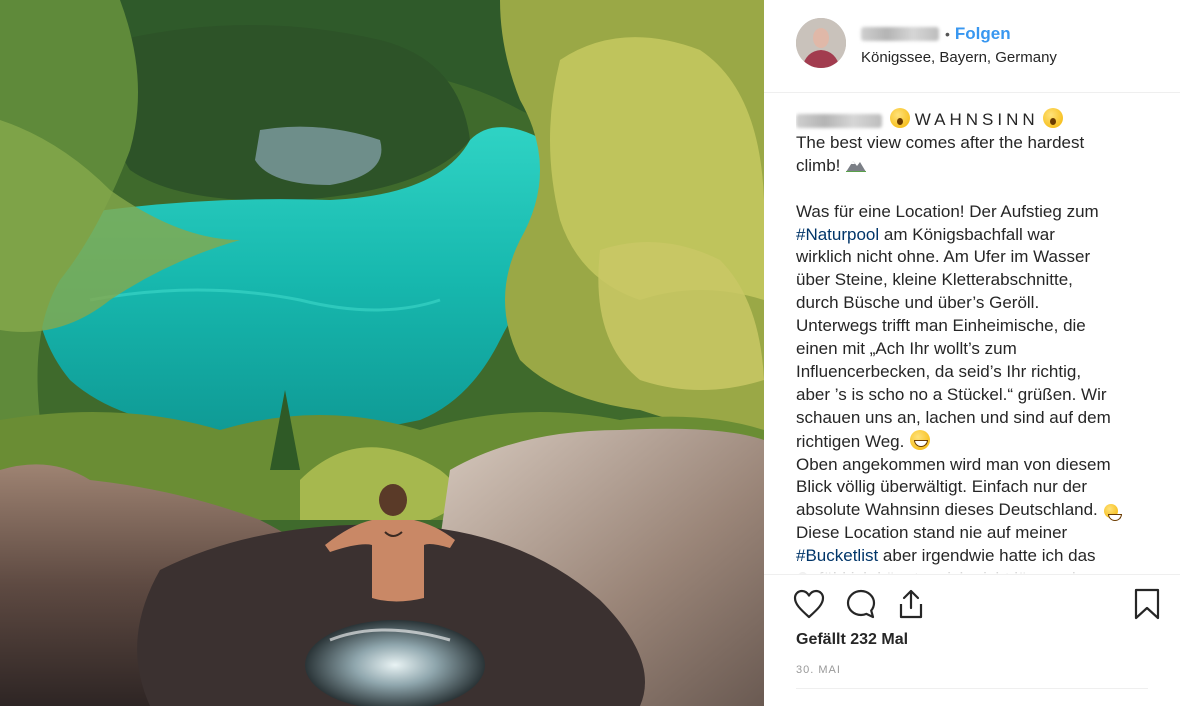  Describe the element at coordinates (976, 166) in the screenshot. I see `caption-line: climb!` at that location.